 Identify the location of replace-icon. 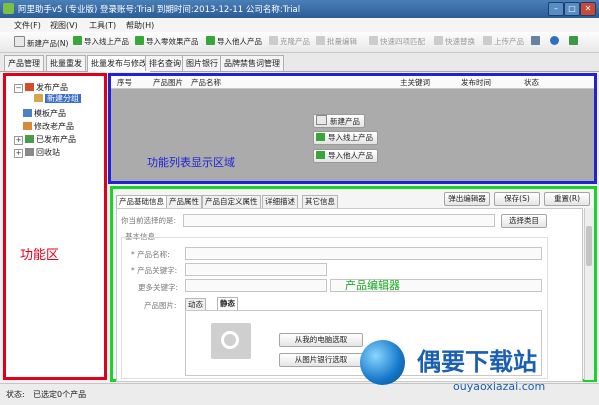
(438, 40).